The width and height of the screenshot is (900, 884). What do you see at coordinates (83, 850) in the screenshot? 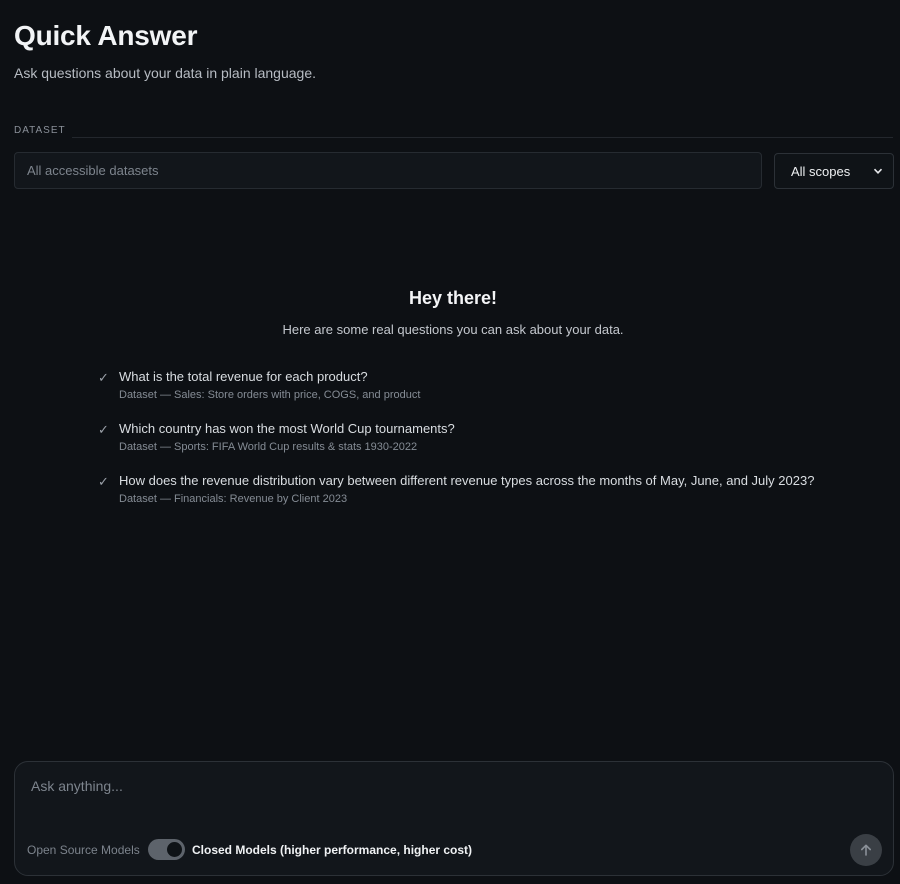
I see `open-source-models-label: Open Source Models` at bounding box center [83, 850].